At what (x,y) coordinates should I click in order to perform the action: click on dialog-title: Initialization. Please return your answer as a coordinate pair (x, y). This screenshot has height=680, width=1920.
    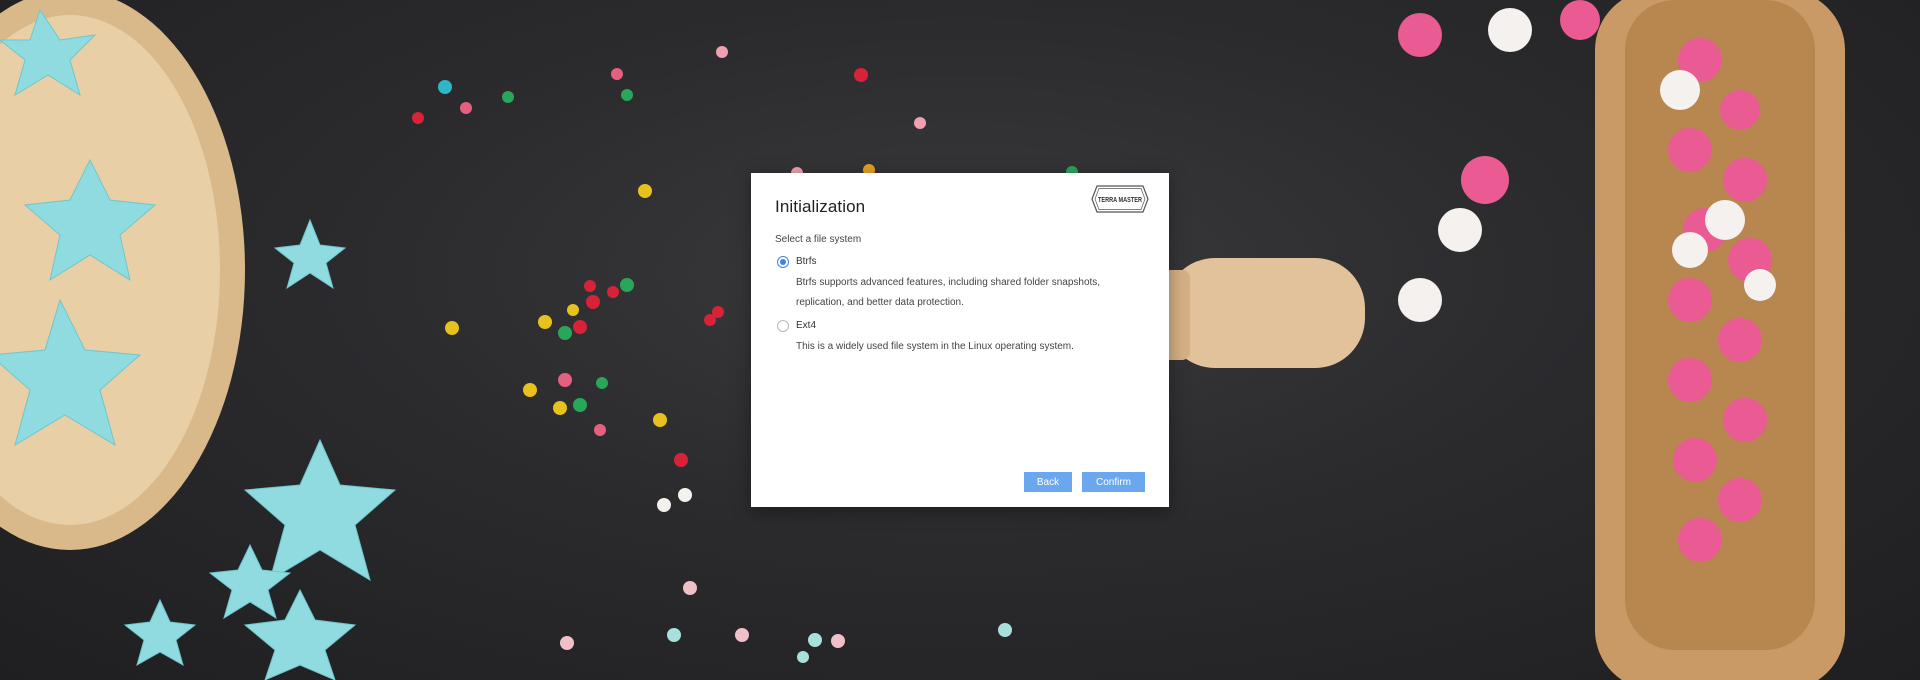
    Looking at the image, I should click on (820, 206).